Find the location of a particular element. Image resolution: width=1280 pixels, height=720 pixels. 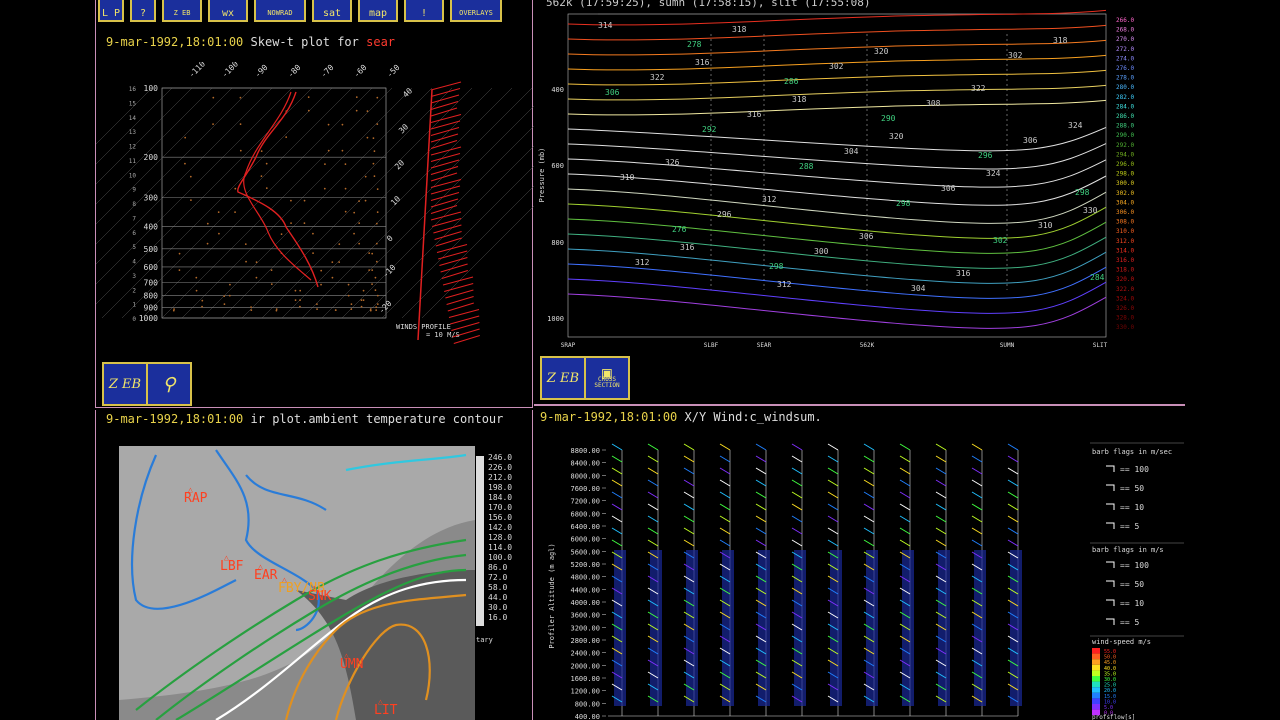

cross-zeb-button: Z EB is located at coordinates (563, 378).